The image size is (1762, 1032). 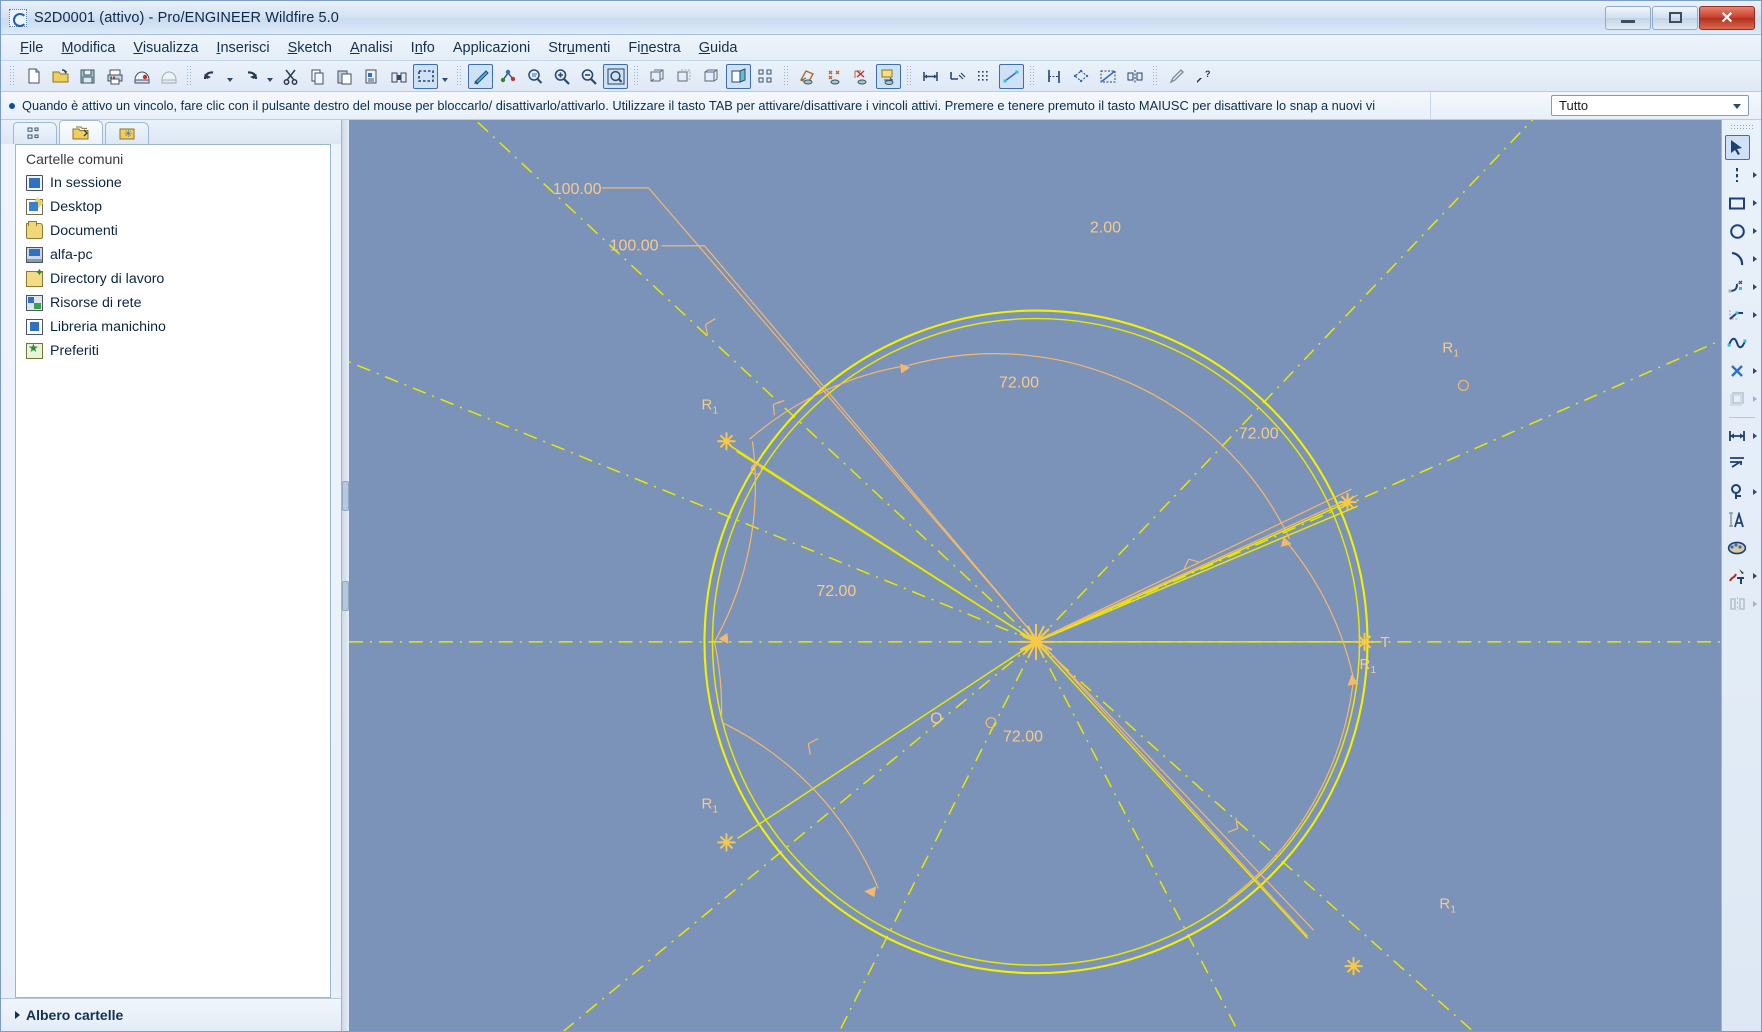 What do you see at coordinates (423, 48) in the screenshot?
I see `menu-info: Info` at bounding box center [423, 48].